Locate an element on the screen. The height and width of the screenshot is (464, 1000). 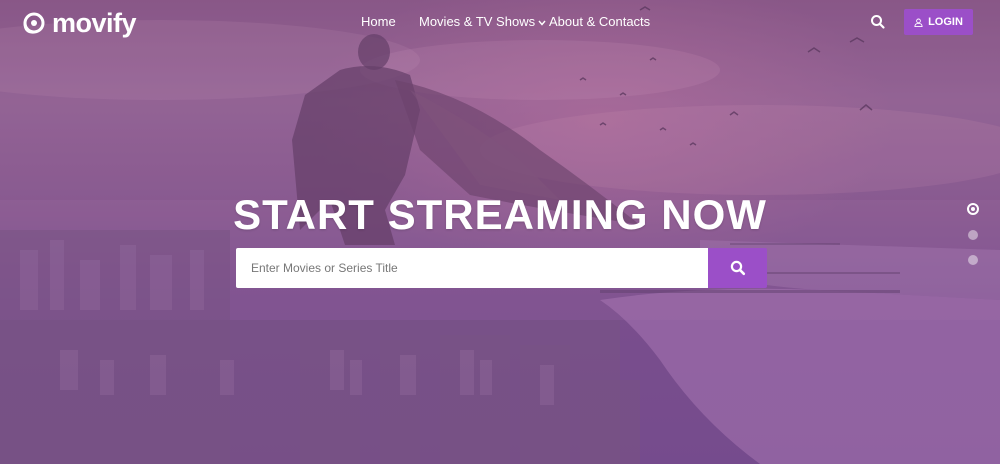
search-submit-button is located at coordinates (737, 268).